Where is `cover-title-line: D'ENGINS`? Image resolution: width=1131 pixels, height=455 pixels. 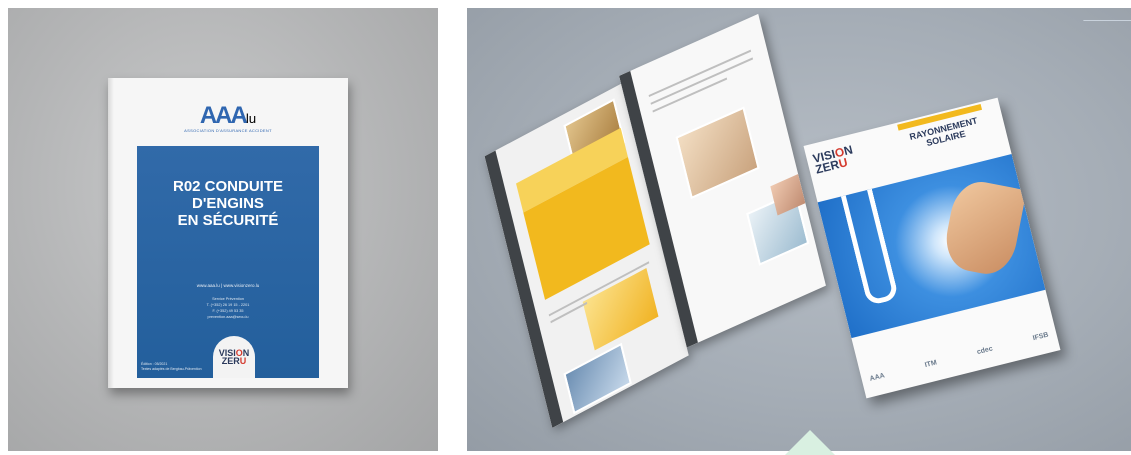 cover-title-line: D'ENGINS is located at coordinates (228, 203).